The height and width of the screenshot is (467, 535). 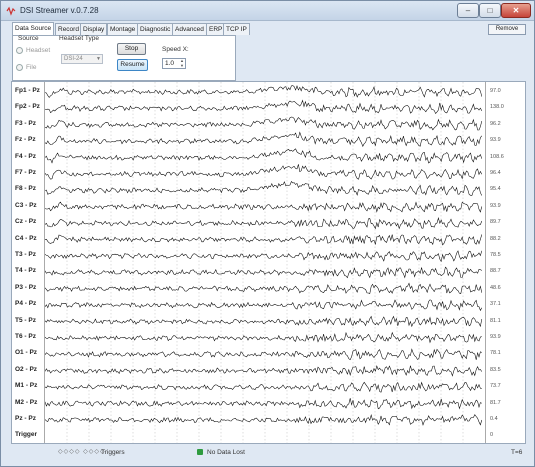 What do you see at coordinates (26, 435) in the screenshot?
I see `channel-label: Trigger` at bounding box center [26, 435].